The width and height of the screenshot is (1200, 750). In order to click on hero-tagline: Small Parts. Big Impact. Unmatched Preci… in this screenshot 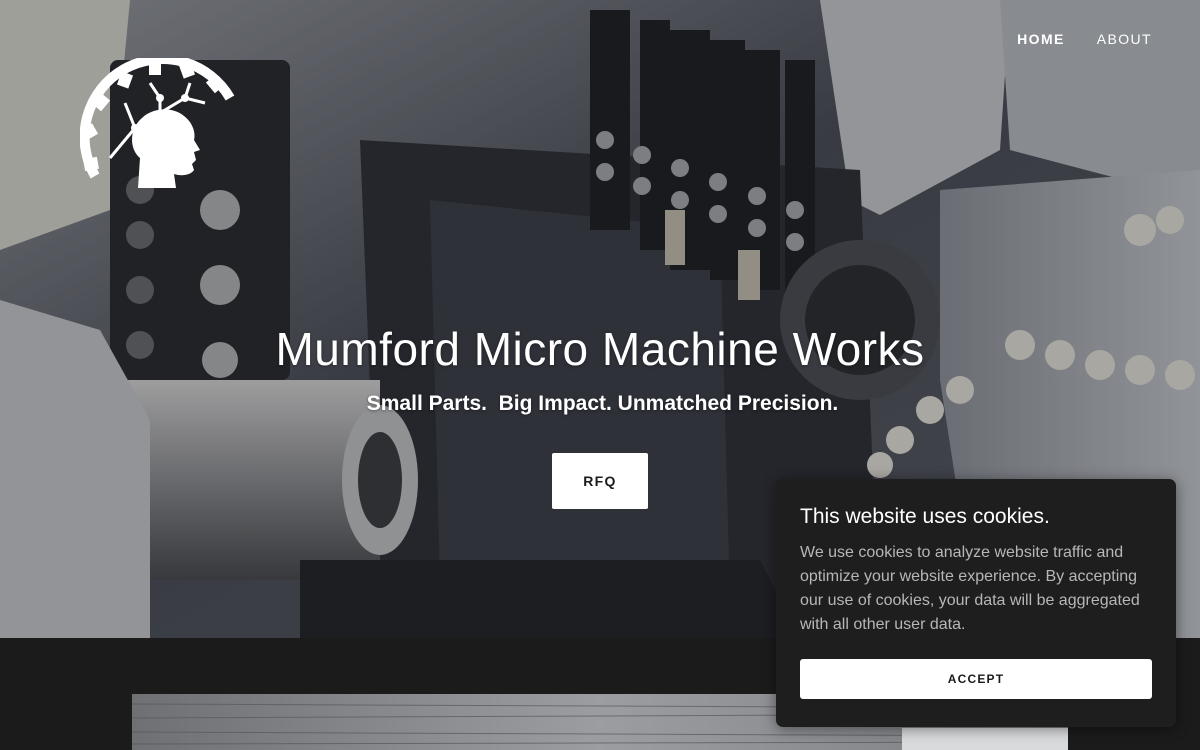, I will do `click(602, 403)`.